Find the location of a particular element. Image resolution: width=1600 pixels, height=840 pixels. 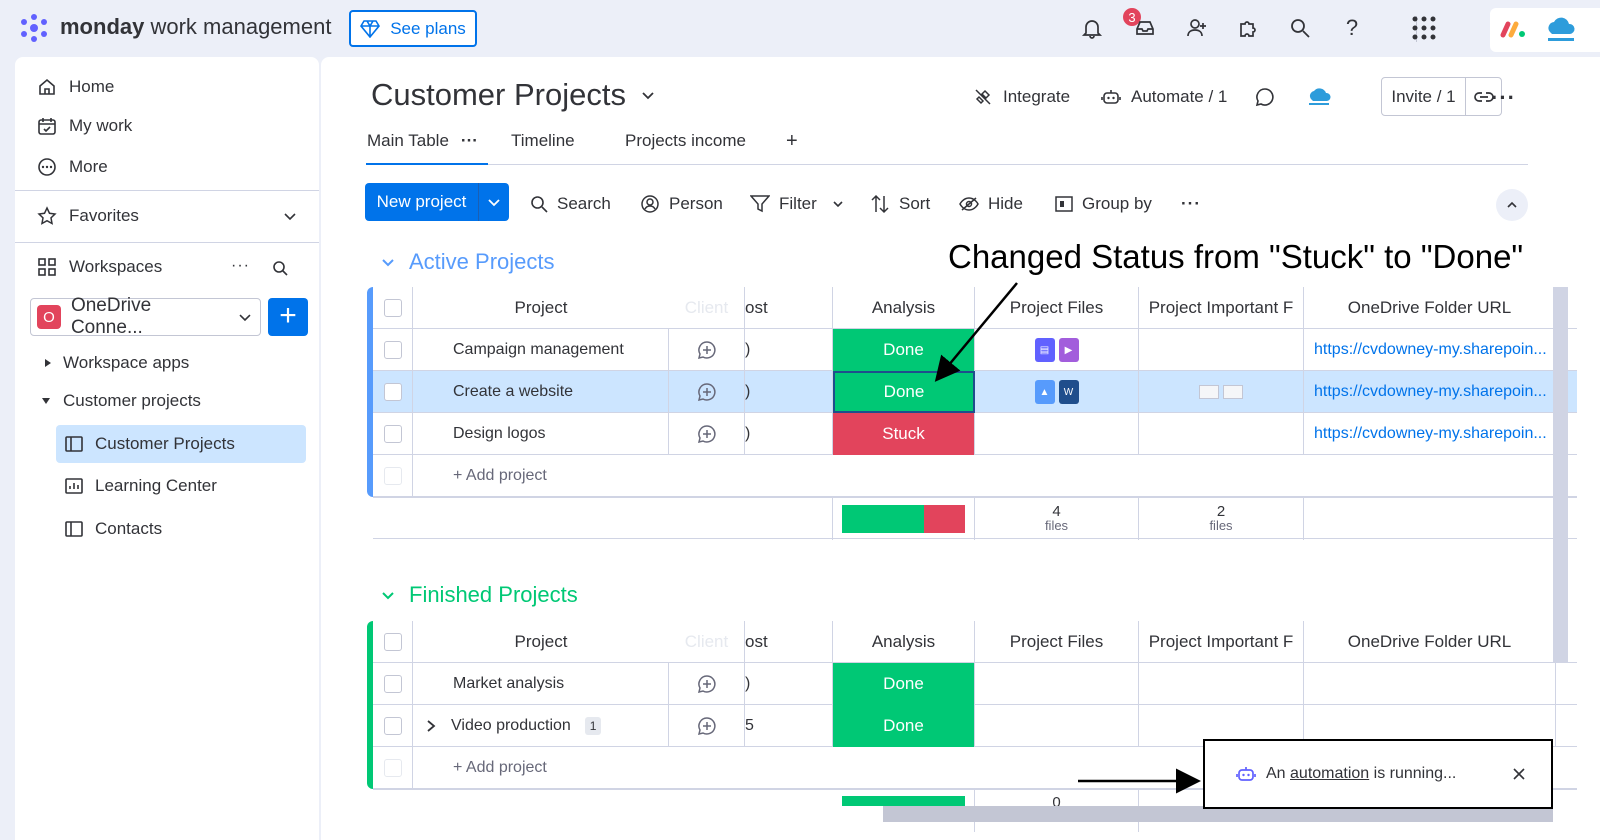

automation-link: automation is located at coordinates (1329, 773).